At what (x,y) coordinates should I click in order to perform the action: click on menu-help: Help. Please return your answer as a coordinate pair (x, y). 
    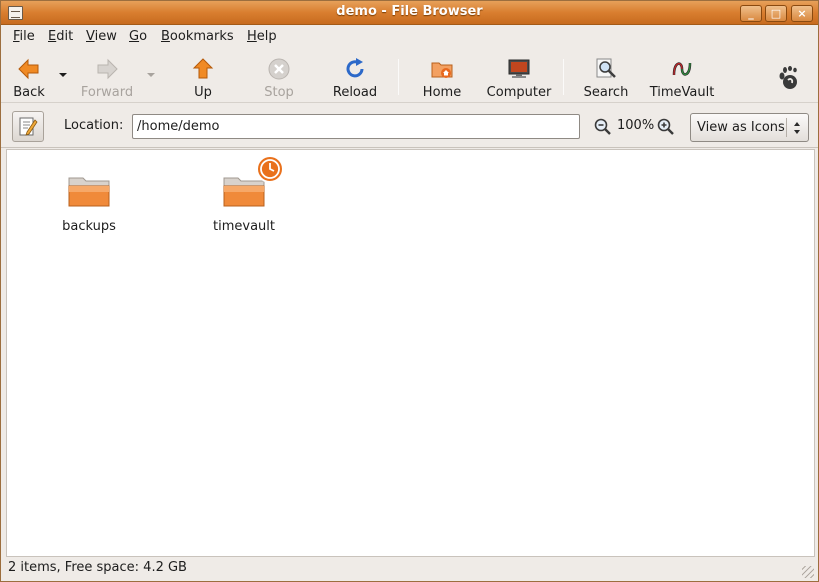
    Looking at the image, I should click on (262, 36).